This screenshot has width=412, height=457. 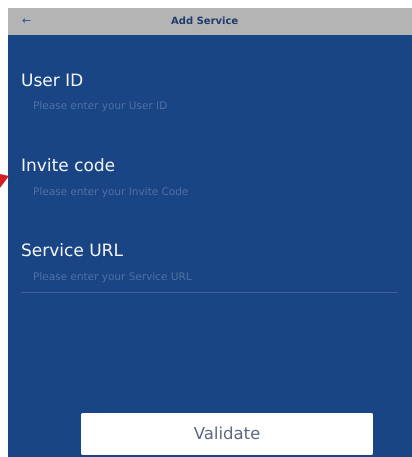 I want to click on field-label: User ID, so click(x=52, y=81).